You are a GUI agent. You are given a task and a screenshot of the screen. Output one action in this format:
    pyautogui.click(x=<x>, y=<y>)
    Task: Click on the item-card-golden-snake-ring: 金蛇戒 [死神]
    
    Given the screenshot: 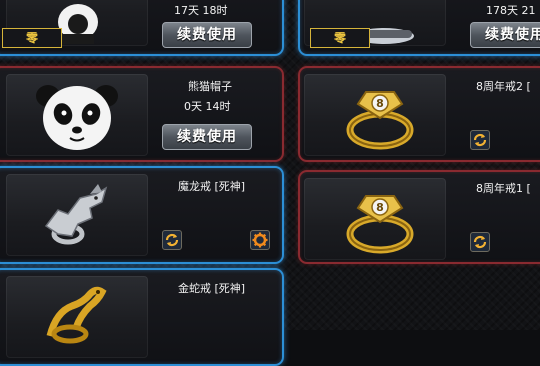 What is the action you would take?
    pyautogui.click(x=142, y=317)
    